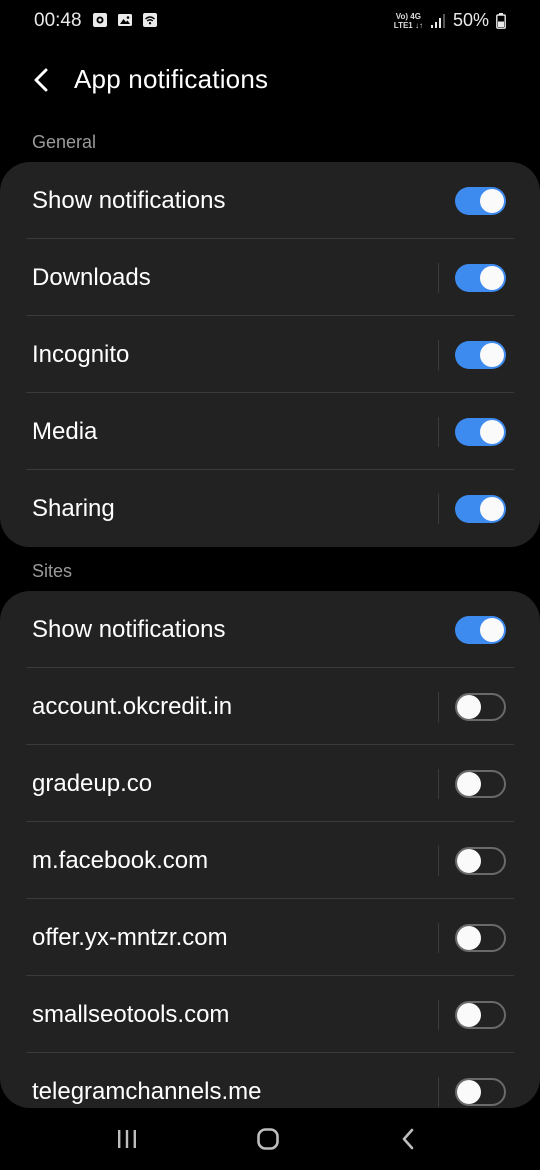  What do you see at coordinates (270, 706) in the screenshot?
I see `sites-row-account-okcredit-in: account.okcredit.in` at bounding box center [270, 706].